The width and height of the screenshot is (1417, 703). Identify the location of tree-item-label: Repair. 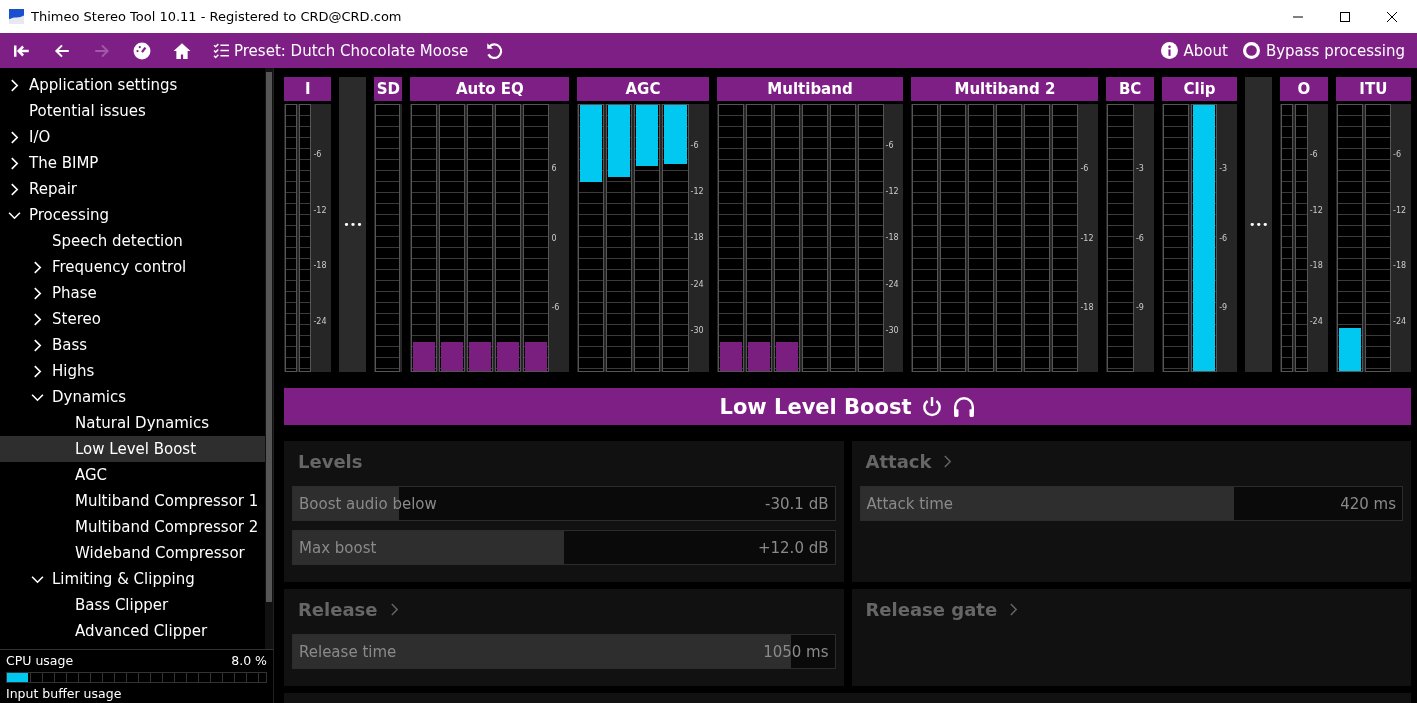
(53, 189).